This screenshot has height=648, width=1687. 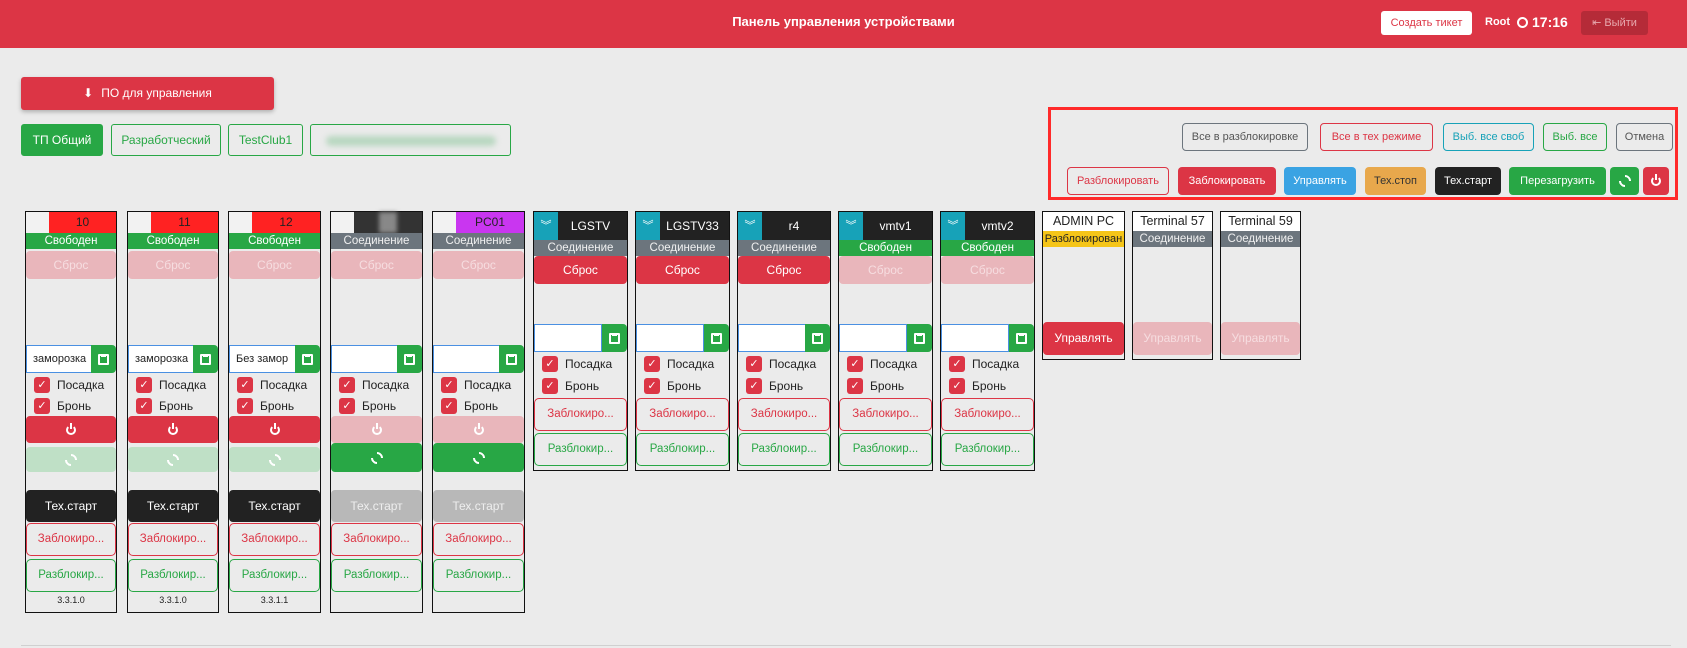 What do you see at coordinates (166, 140) in the screenshot?
I see `club-tab-developer: Разработческий` at bounding box center [166, 140].